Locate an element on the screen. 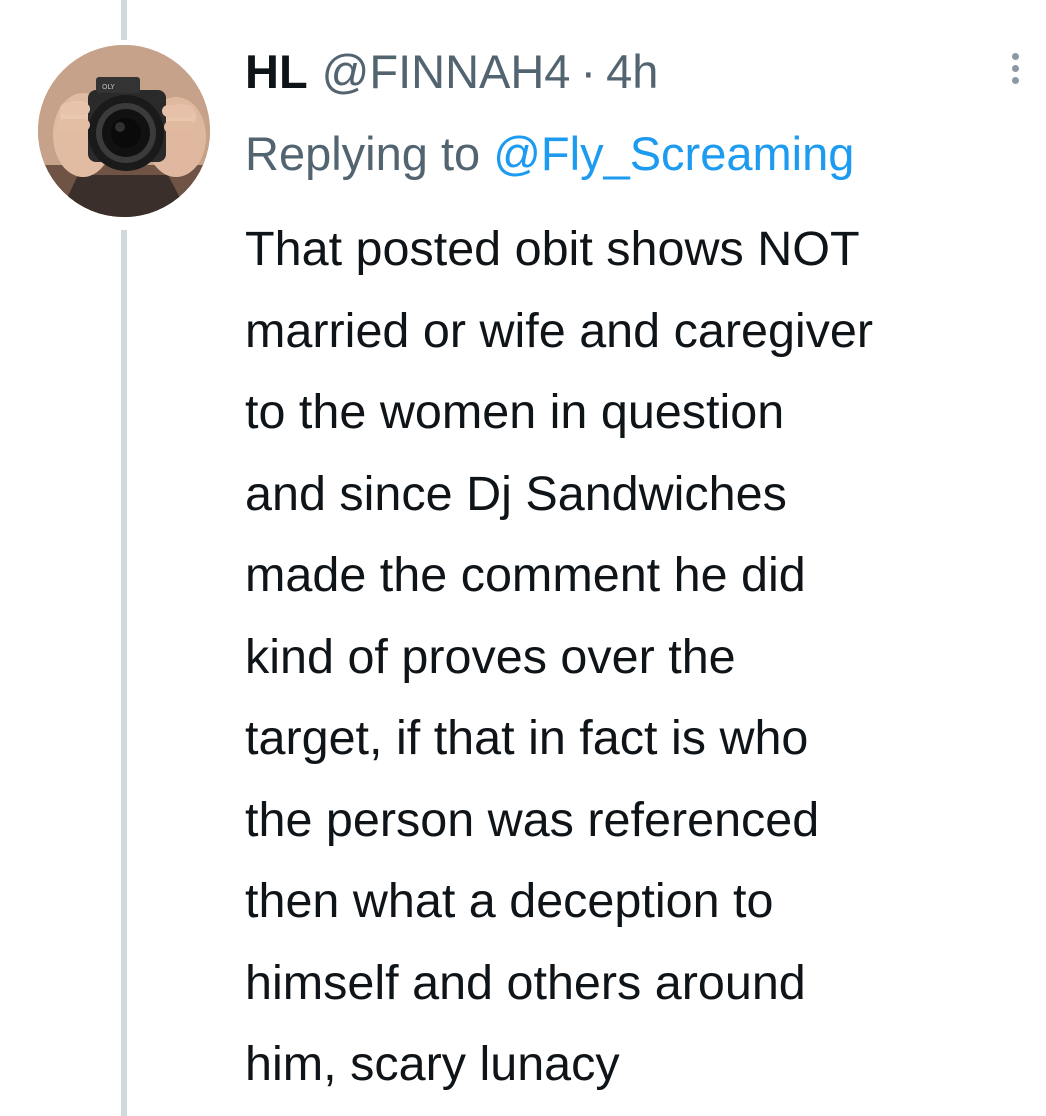 The width and height of the screenshot is (1046, 1116). tweet-text-line: to the women in question is located at coordinates (515, 412).